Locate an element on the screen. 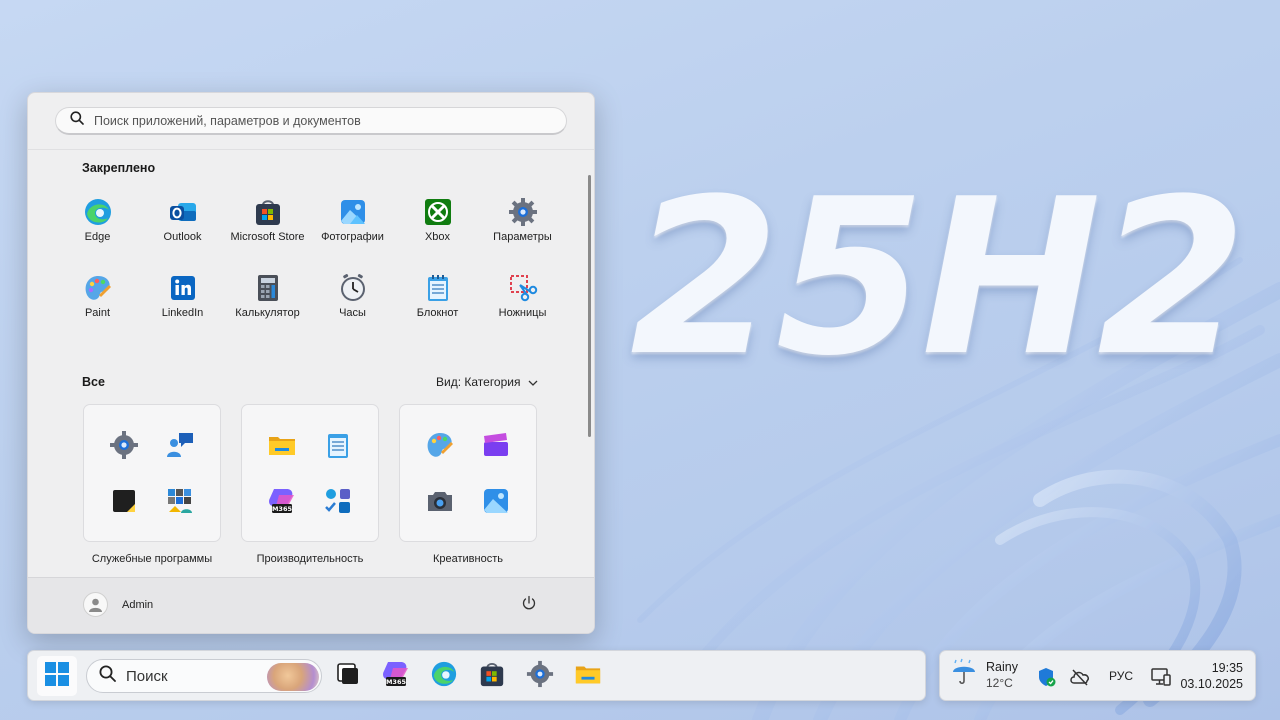 Image resolution: width=1280 pixels, height=720 pixels. search-highlight-image is located at coordinates (293, 677).